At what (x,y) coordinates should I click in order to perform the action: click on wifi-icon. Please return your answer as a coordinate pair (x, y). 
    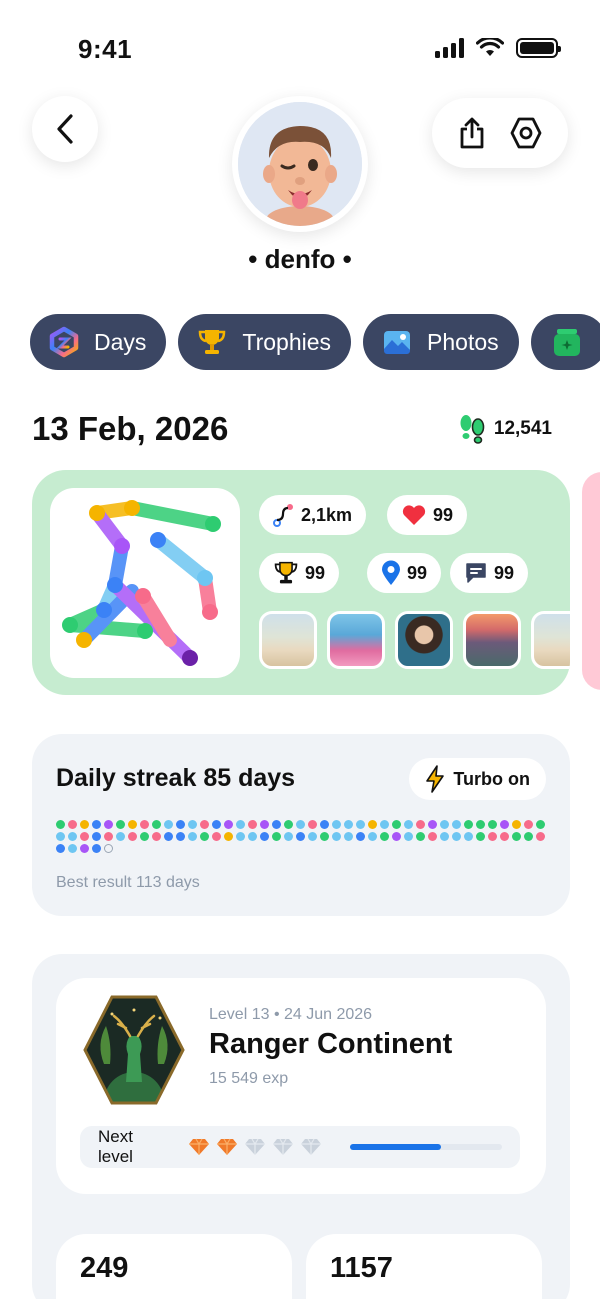
    Looking at the image, I should click on (490, 47).